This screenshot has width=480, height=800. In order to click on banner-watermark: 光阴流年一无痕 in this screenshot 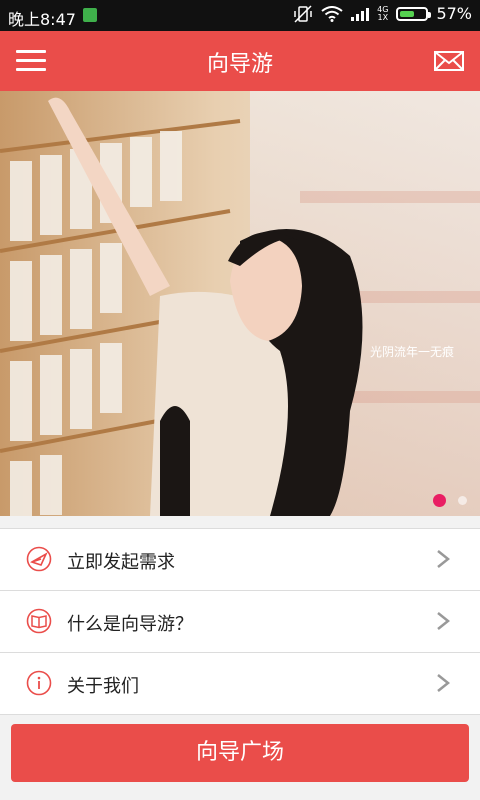, I will do `click(412, 351)`.